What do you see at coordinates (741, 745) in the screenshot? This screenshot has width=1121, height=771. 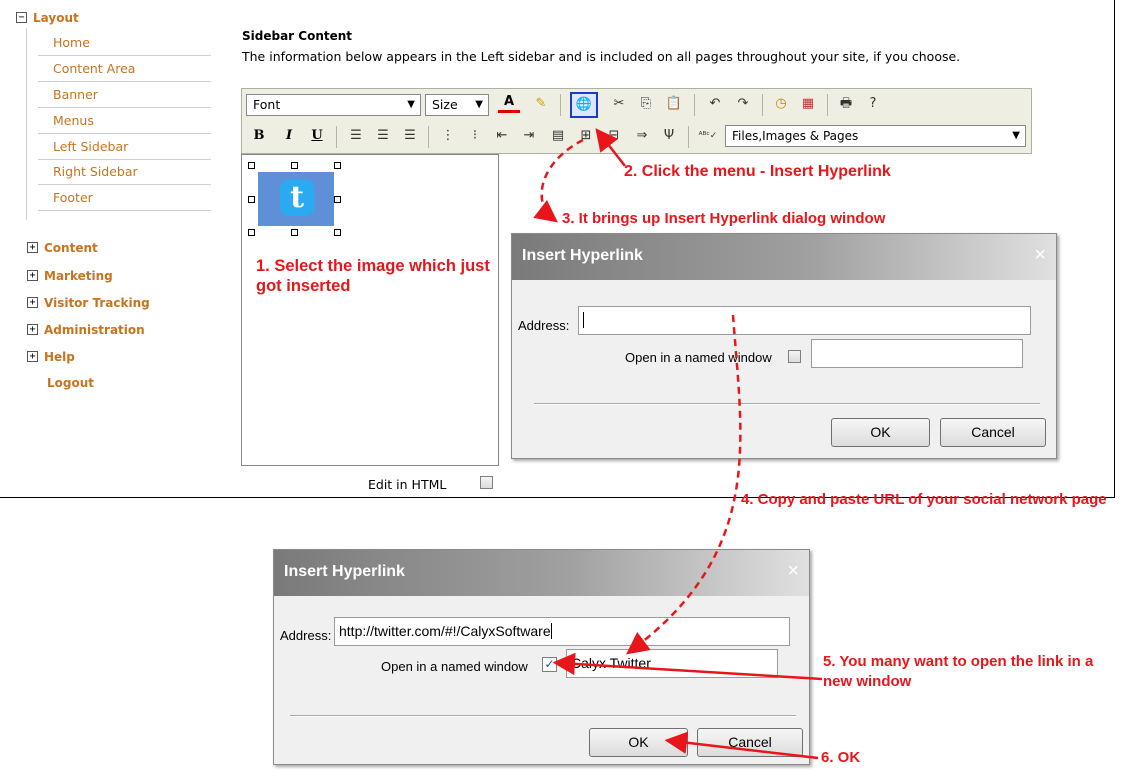 I see `arrow-step6` at bounding box center [741, 745].